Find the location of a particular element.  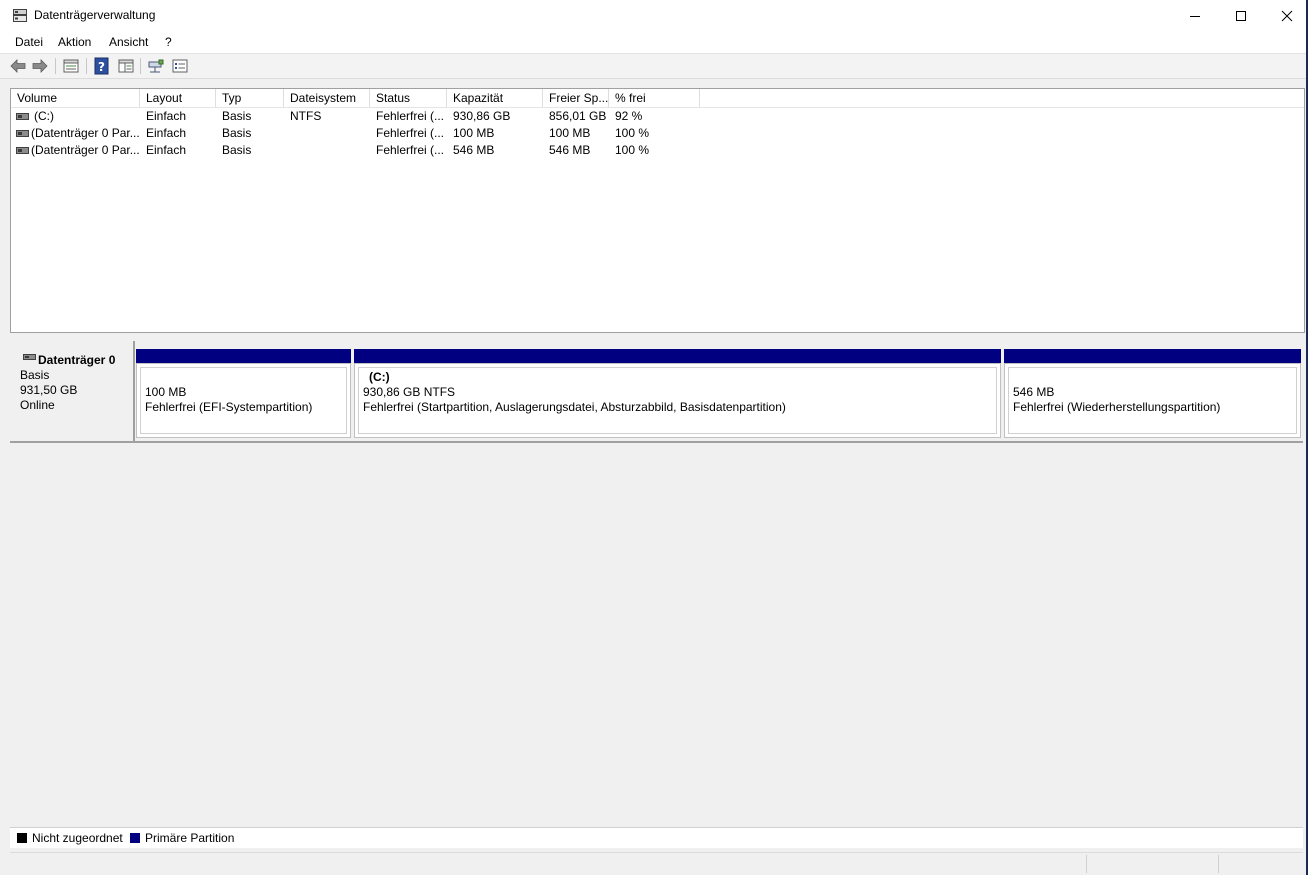

partition-size: 930,86 GB NTFS is located at coordinates (409, 392).